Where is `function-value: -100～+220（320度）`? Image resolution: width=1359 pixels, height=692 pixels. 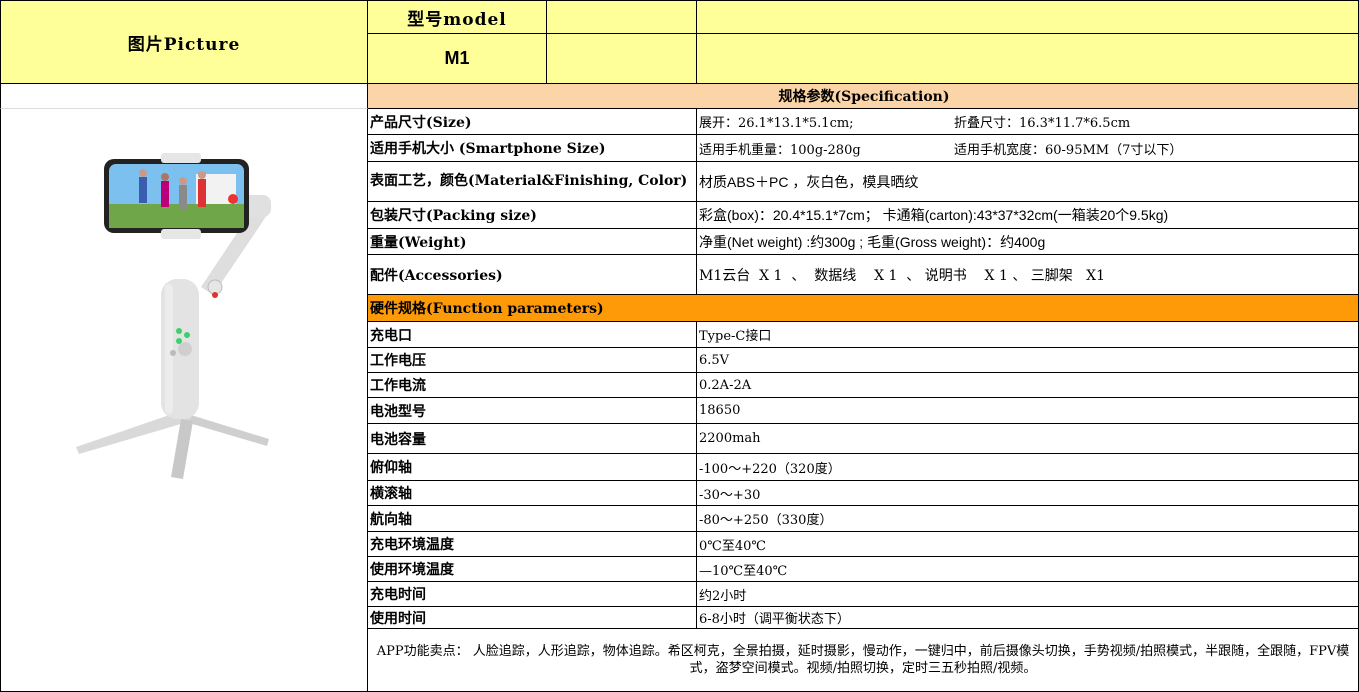
function-value: -100～+220（320度） is located at coordinates (770, 469).